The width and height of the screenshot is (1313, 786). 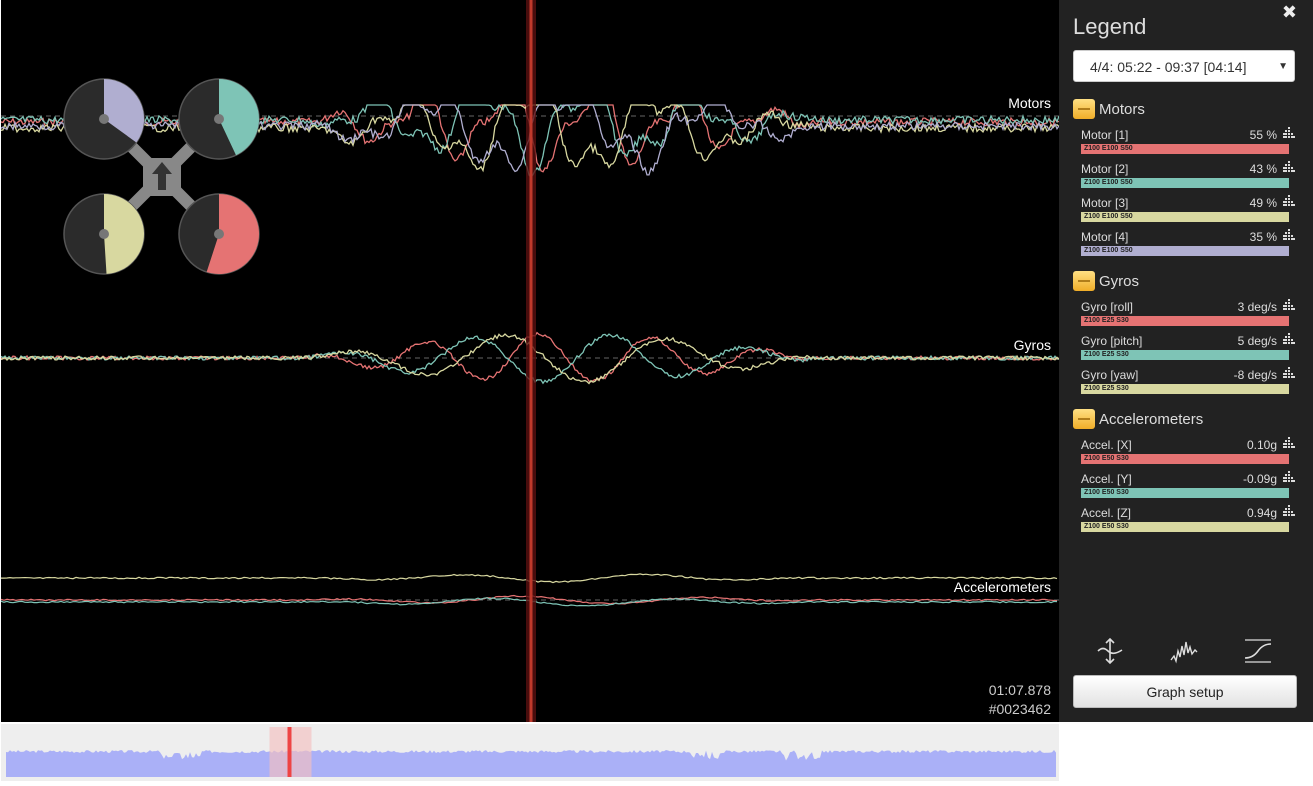 What do you see at coordinates (1189, 451) in the screenshot?
I see `legend-field: Accel. [X] 0.10g Z100 E50 S30` at bounding box center [1189, 451].